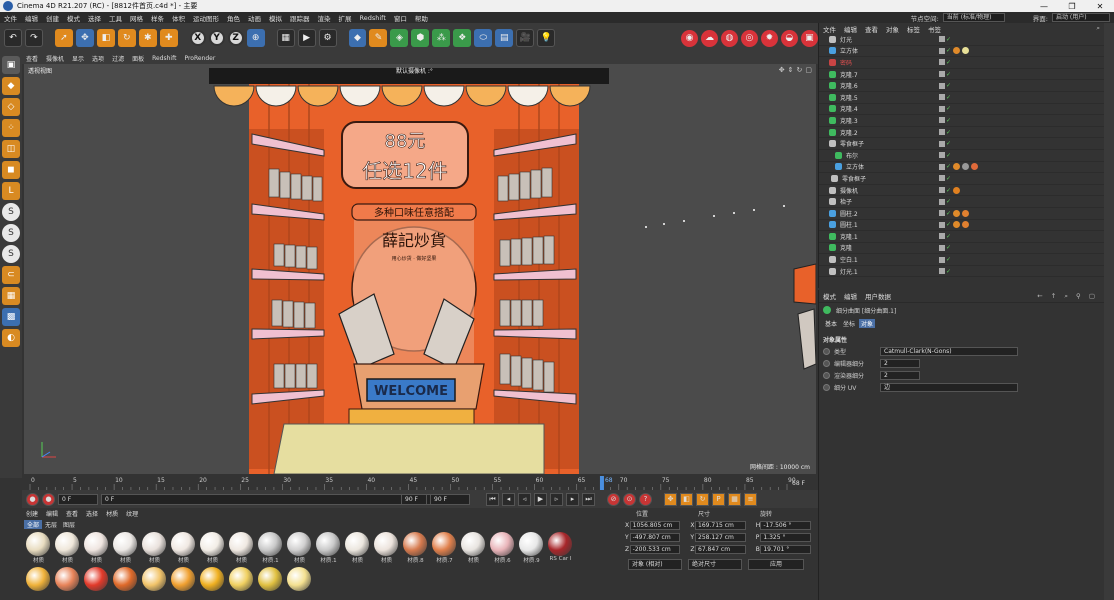 The width and height of the screenshot is (1114, 600). I want to click on menu-tools: 工具, so click(115, 18).